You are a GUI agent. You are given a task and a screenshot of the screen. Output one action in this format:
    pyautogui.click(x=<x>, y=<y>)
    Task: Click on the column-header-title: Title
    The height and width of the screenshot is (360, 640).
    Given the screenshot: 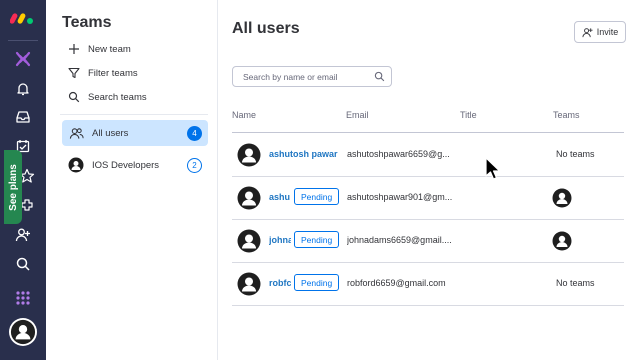 What is the action you would take?
    pyautogui.click(x=468, y=115)
    